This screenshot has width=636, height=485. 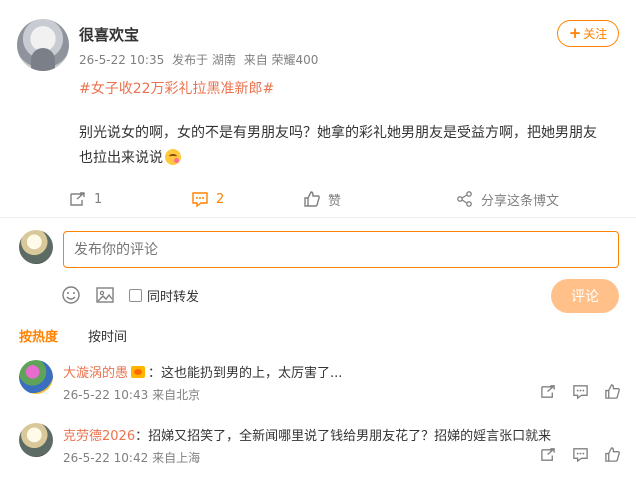 What do you see at coordinates (98, 199) in the screenshot?
I see `repost-count: 1` at bounding box center [98, 199].